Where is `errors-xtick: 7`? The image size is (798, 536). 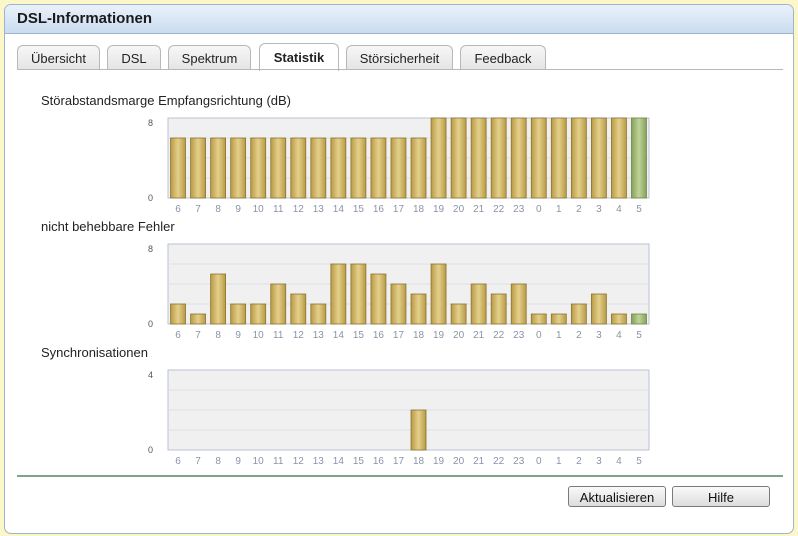 errors-xtick: 7 is located at coordinates (198, 335).